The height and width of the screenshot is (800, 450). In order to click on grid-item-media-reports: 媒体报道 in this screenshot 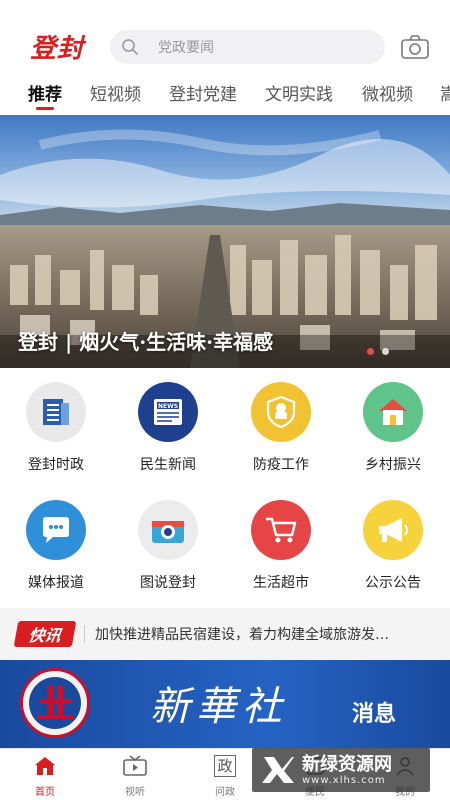, I will do `click(56, 546)`.